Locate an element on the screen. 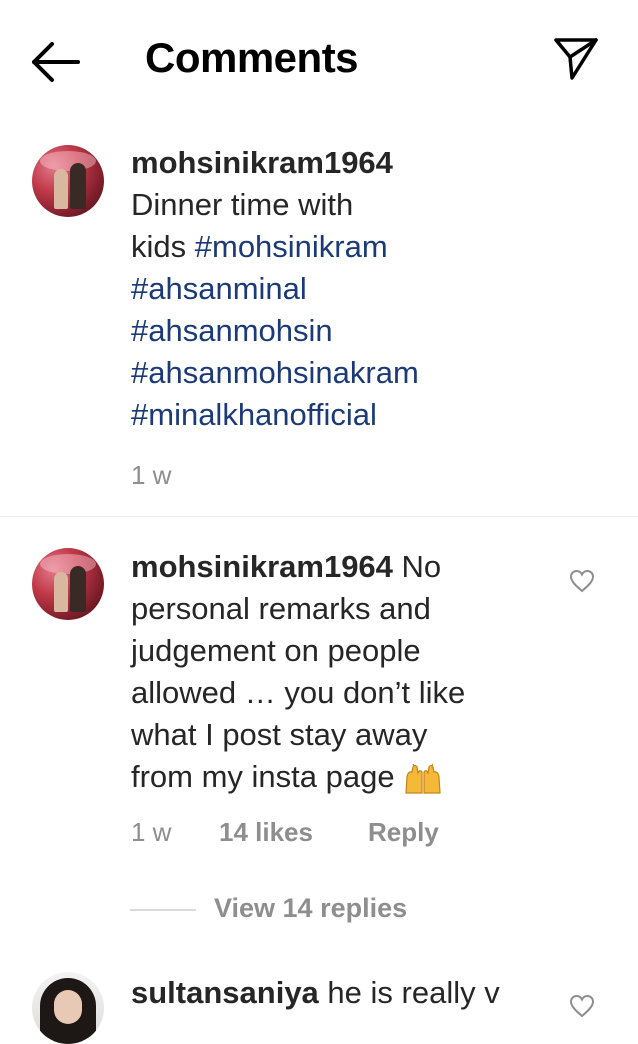  replies-divider-line is located at coordinates (163, 910).